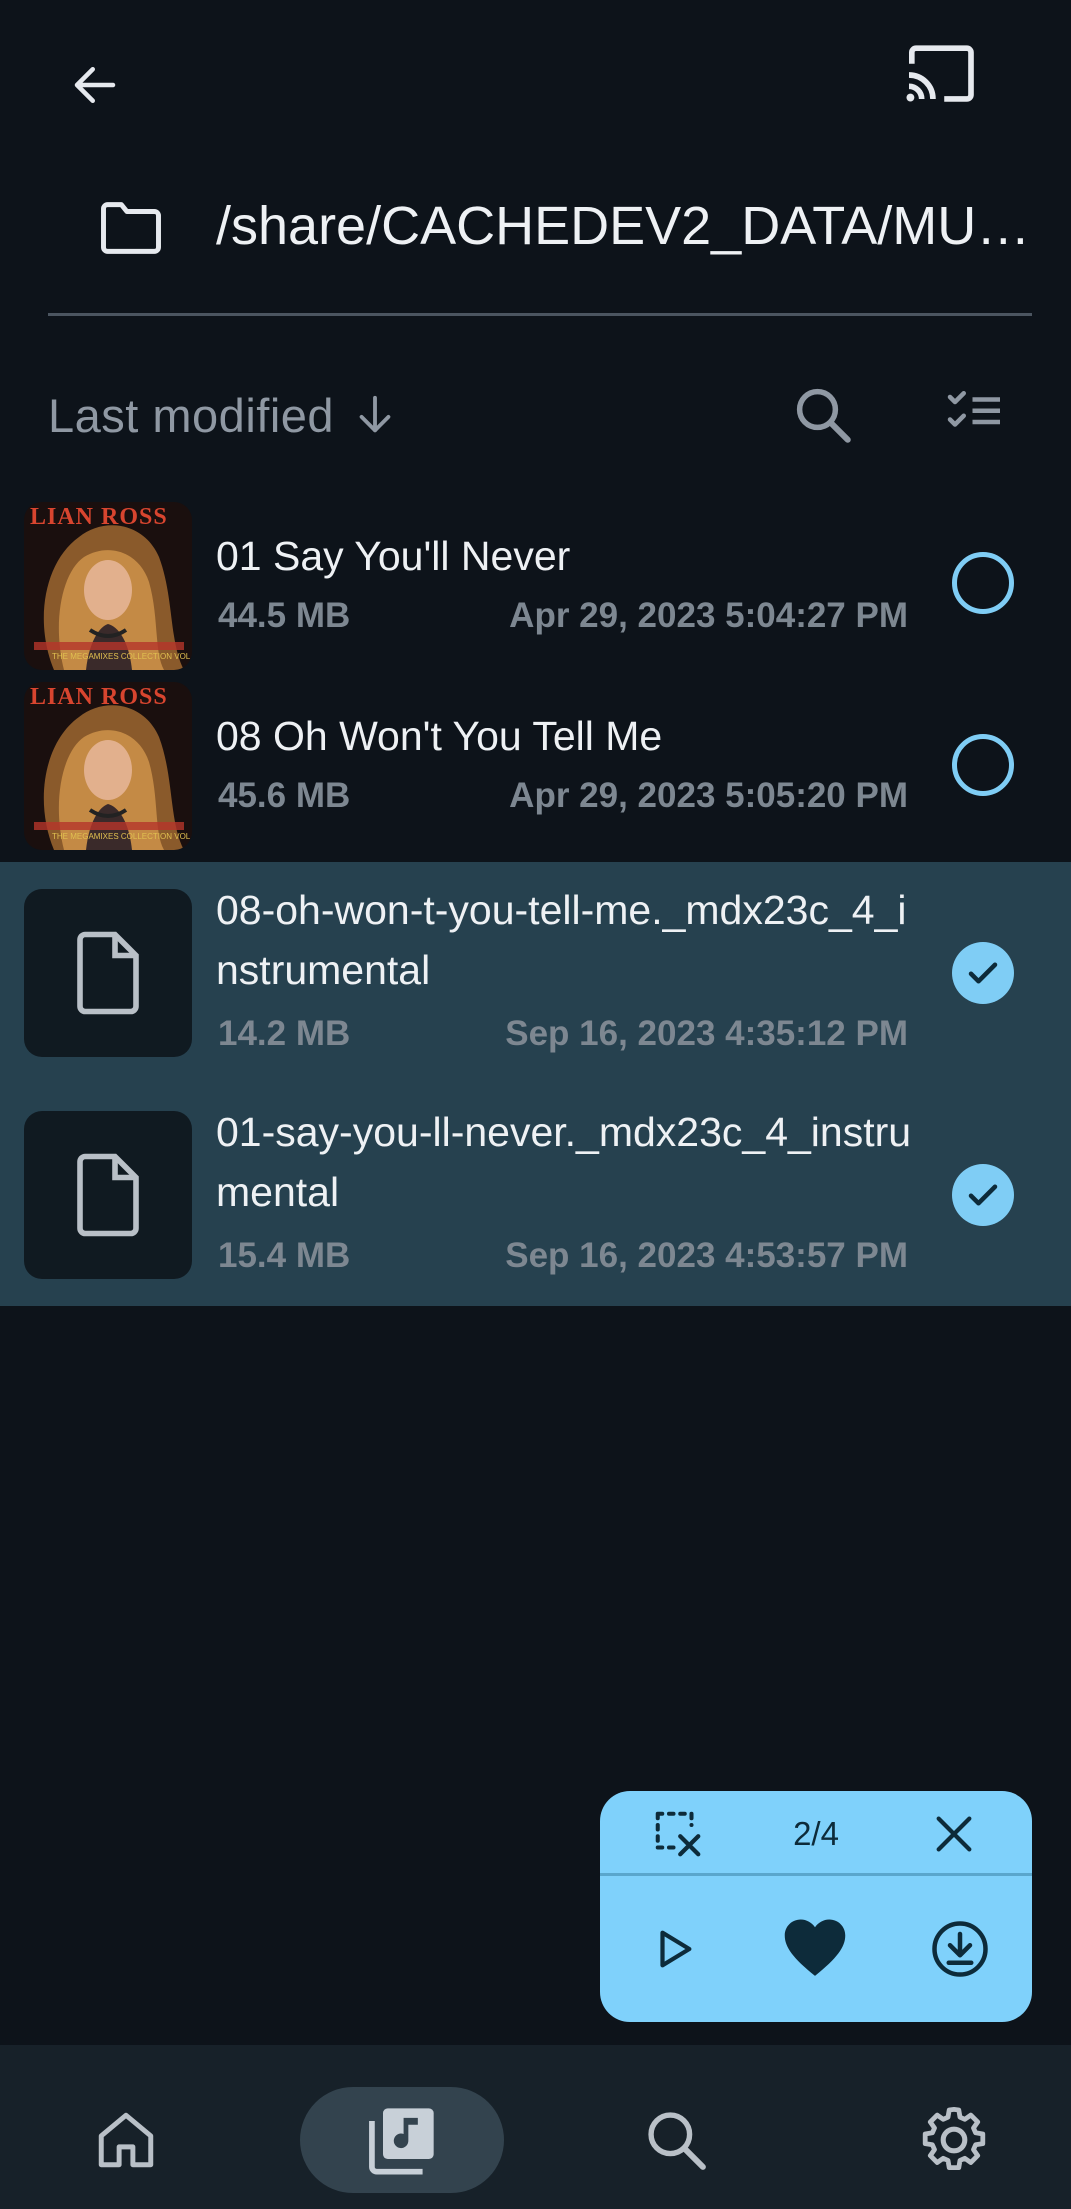 The width and height of the screenshot is (1071, 2209). What do you see at coordinates (973, 409) in the screenshot?
I see `checklist-icon` at bounding box center [973, 409].